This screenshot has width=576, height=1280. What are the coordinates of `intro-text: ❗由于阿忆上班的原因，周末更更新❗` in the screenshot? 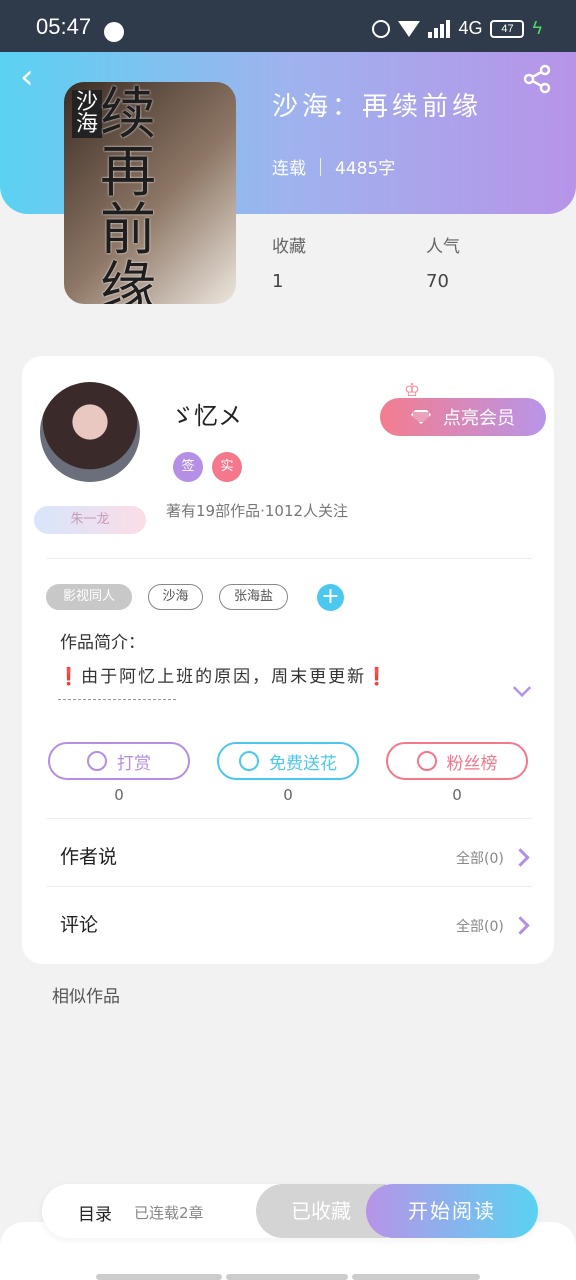 It's located at (223, 674).